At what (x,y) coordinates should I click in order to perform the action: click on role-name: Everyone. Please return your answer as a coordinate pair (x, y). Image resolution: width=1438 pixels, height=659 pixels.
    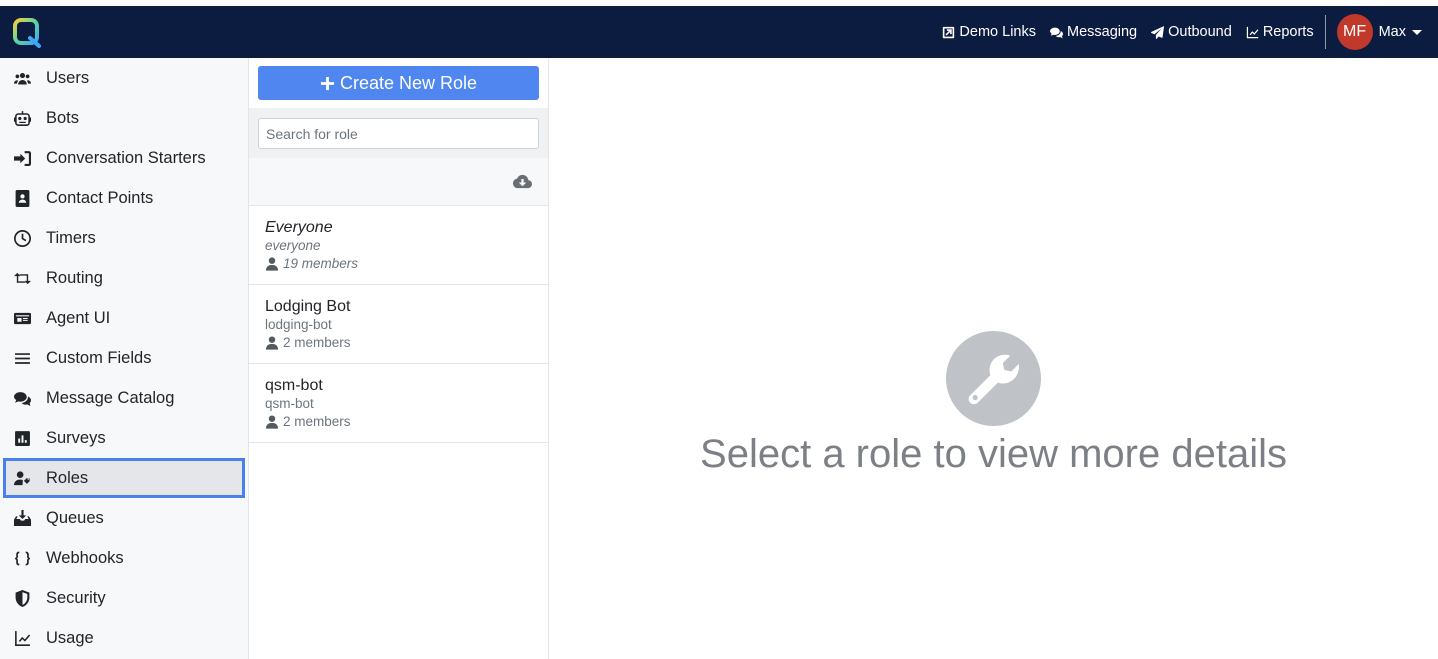
    Looking at the image, I should click on (299, 227).